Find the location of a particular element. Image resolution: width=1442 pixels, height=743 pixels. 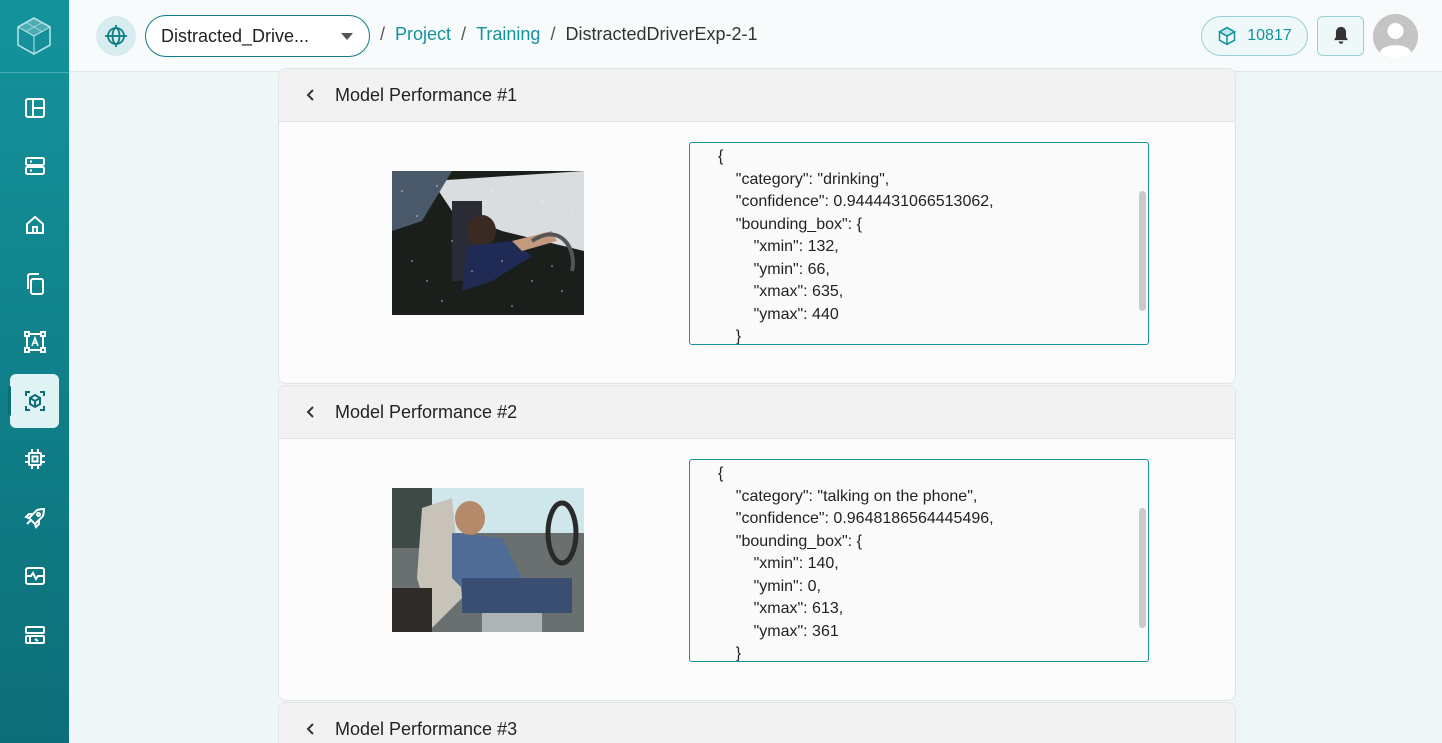

sidebar-item-server is located at coordinates (34, 166).